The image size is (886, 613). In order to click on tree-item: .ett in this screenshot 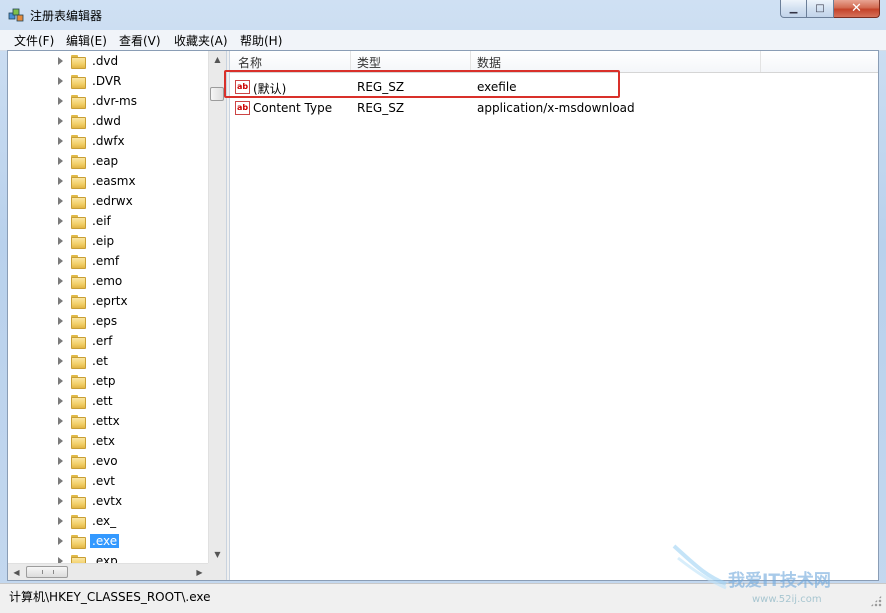, I will do `click(108, 402)`.